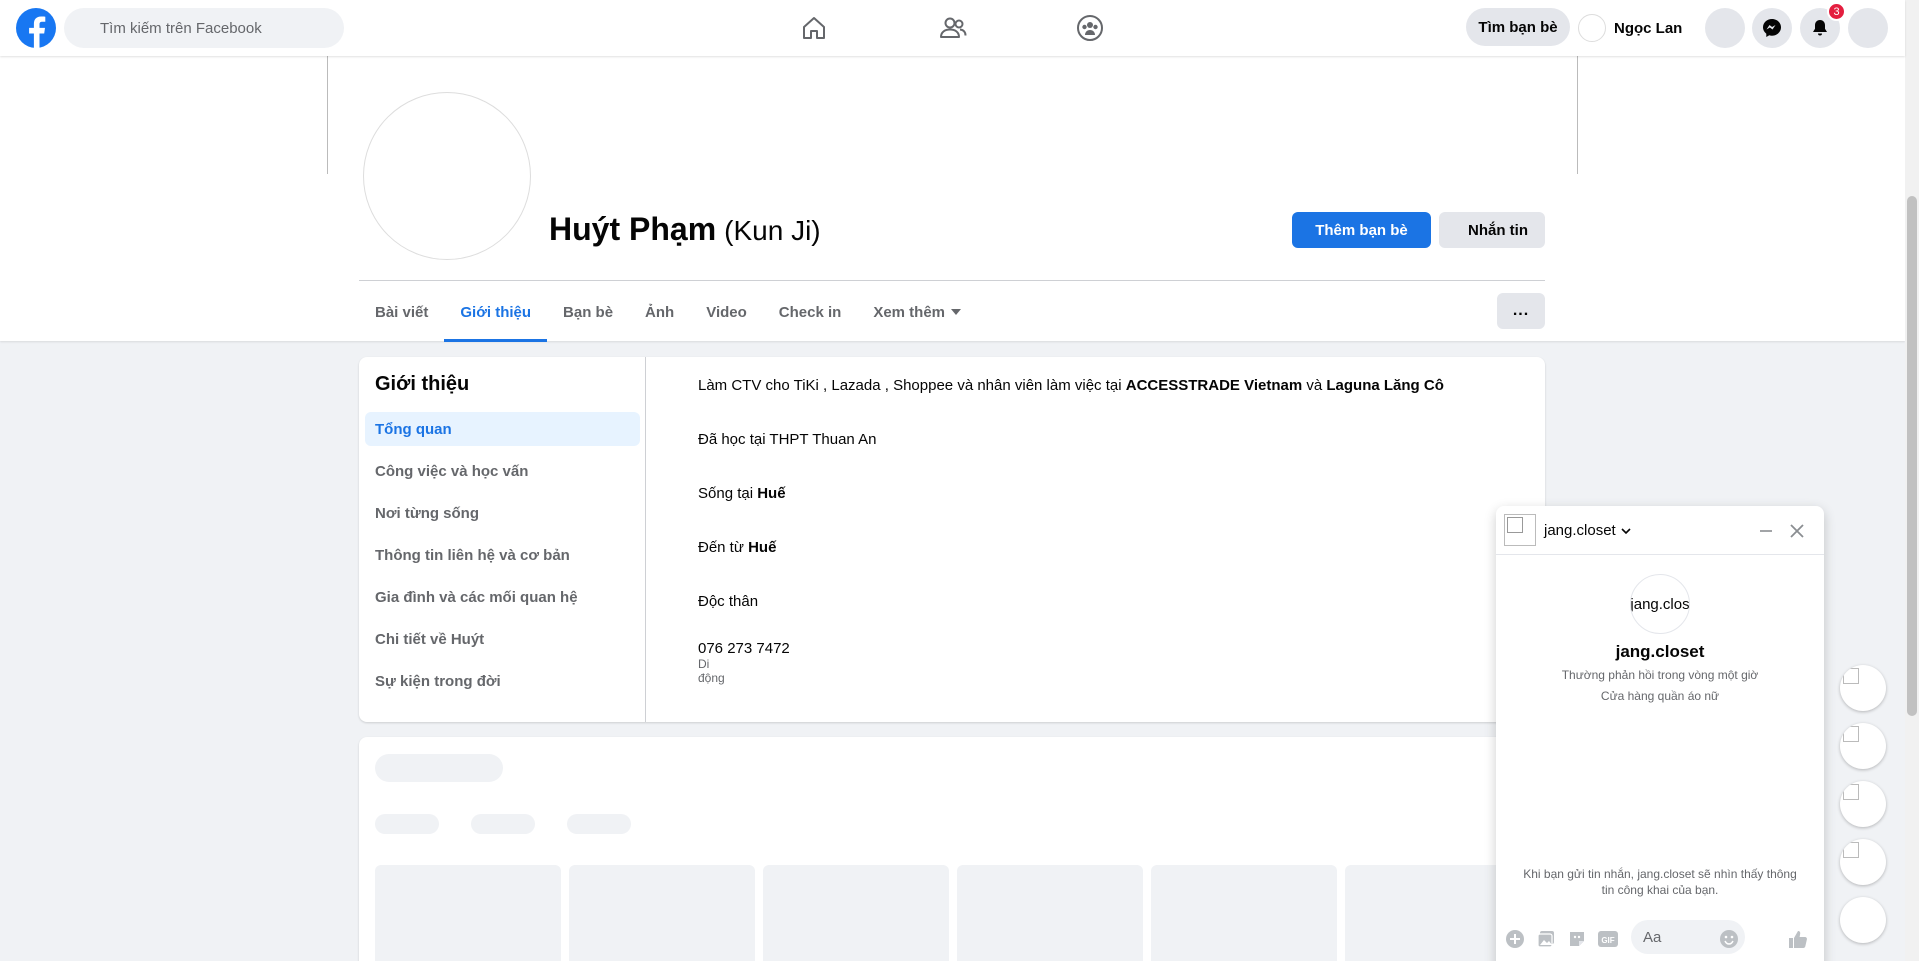 The width and height of the screenshot is (1919, 961). I want to click on groups-icon, so click(1090, 28).